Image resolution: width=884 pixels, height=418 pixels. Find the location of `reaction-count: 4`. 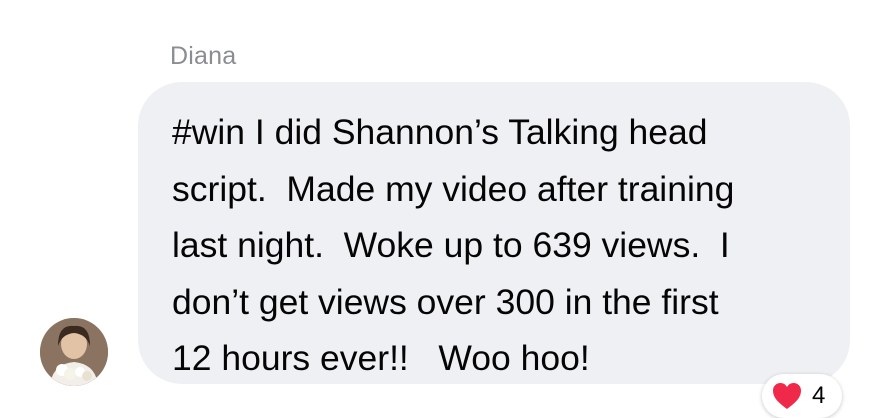

reaction-count: 4 is located at coordinates (819, 395).